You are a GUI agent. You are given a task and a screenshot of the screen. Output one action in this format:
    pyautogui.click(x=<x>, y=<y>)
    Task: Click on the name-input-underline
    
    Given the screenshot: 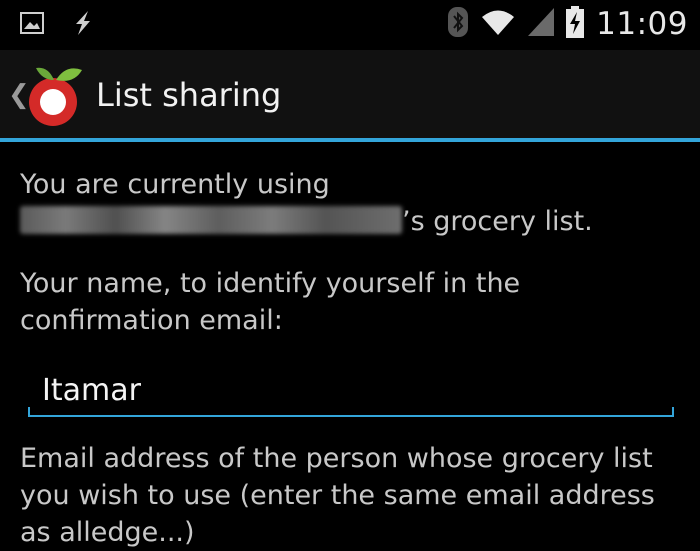 What is the action you would take?
    pyautogui.click(x=351, y=412)
    